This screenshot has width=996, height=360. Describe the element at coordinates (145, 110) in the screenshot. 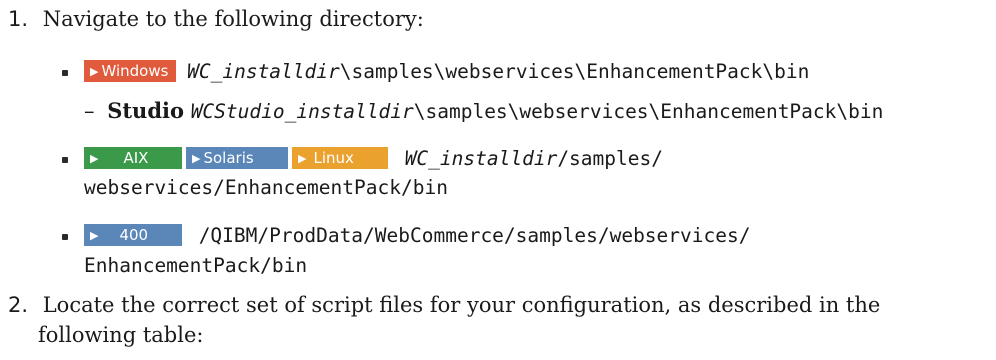

I see `studio-label: Studio` at that location.